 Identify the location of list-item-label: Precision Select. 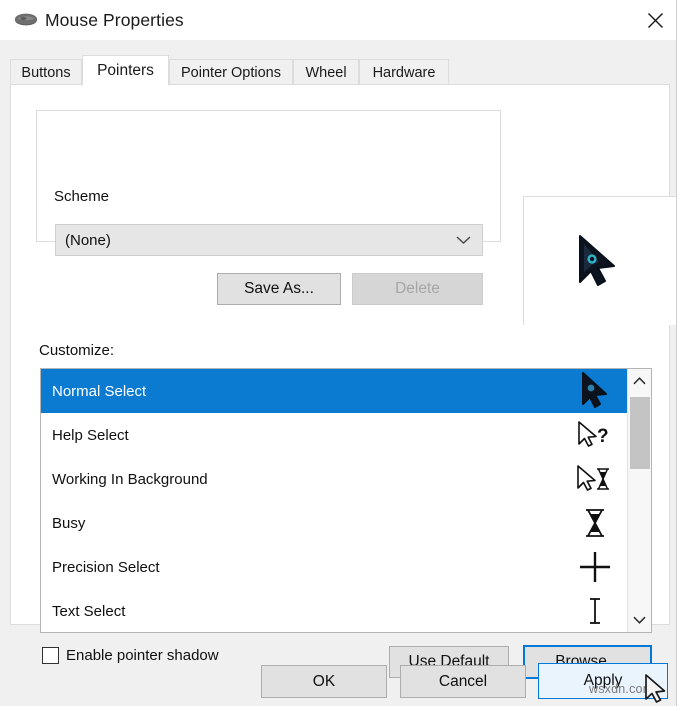
(106, 567).